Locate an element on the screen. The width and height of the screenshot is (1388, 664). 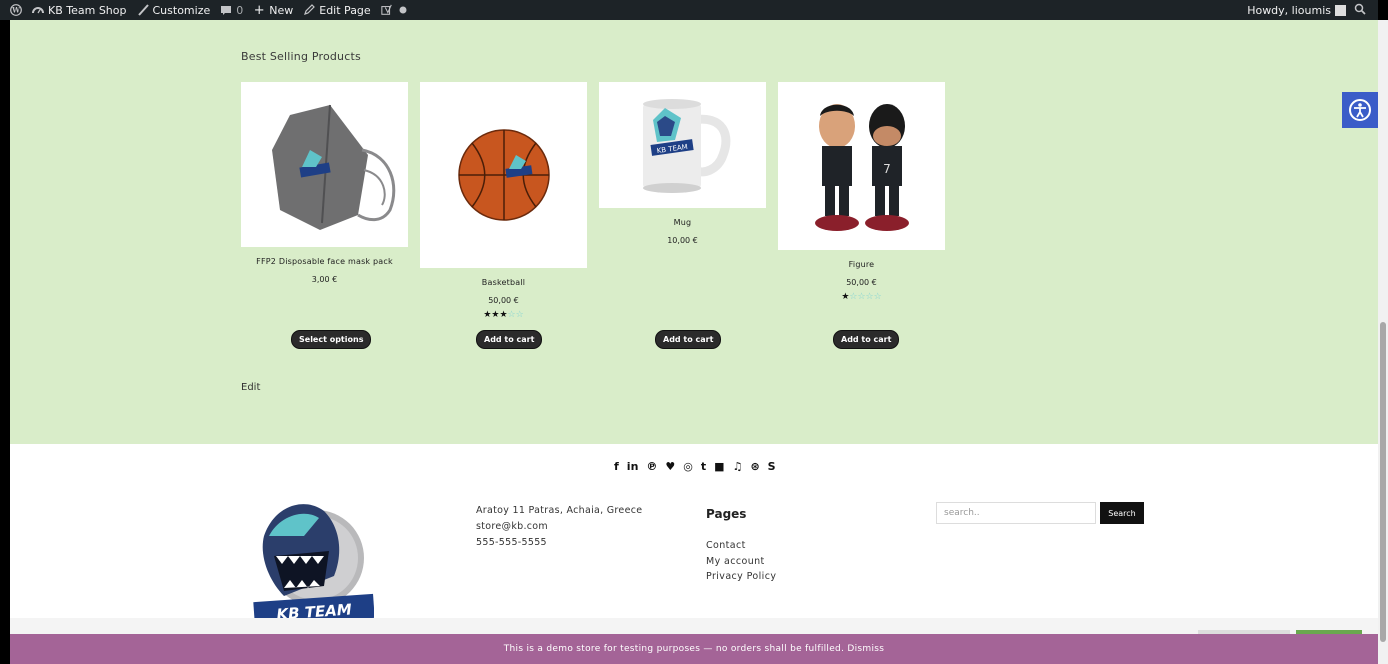
search-button: Search is located at coordinates (1122, 513).